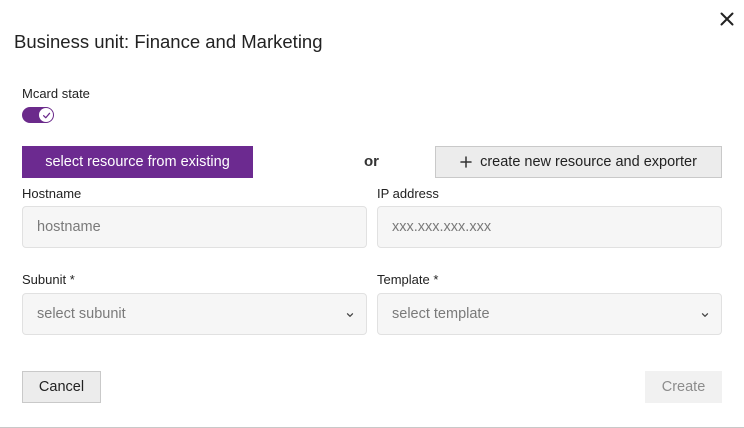  What do you see at coordinates (408, 279) in the screenshot?
I see `template-label: Template *` at bounding box center [408, 279].